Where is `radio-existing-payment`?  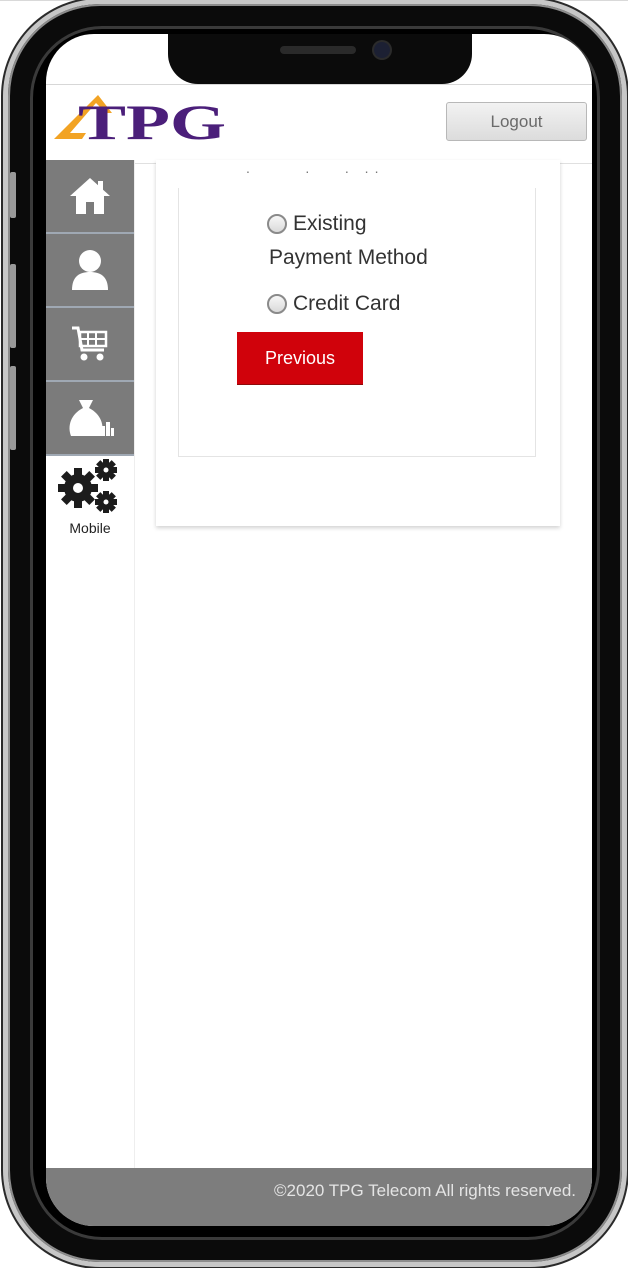 radio-existing-payment is located at coordinates (277, 224).